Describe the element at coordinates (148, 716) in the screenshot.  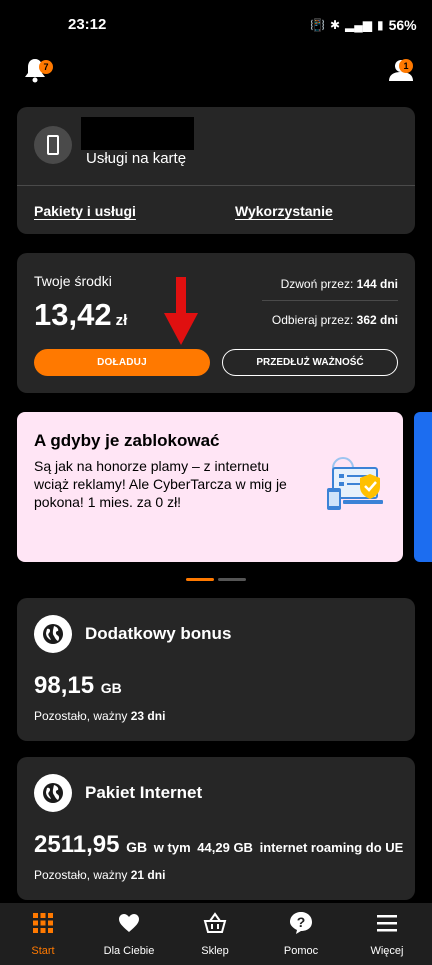
I see `package-validity-value: 23 dni` at that location.